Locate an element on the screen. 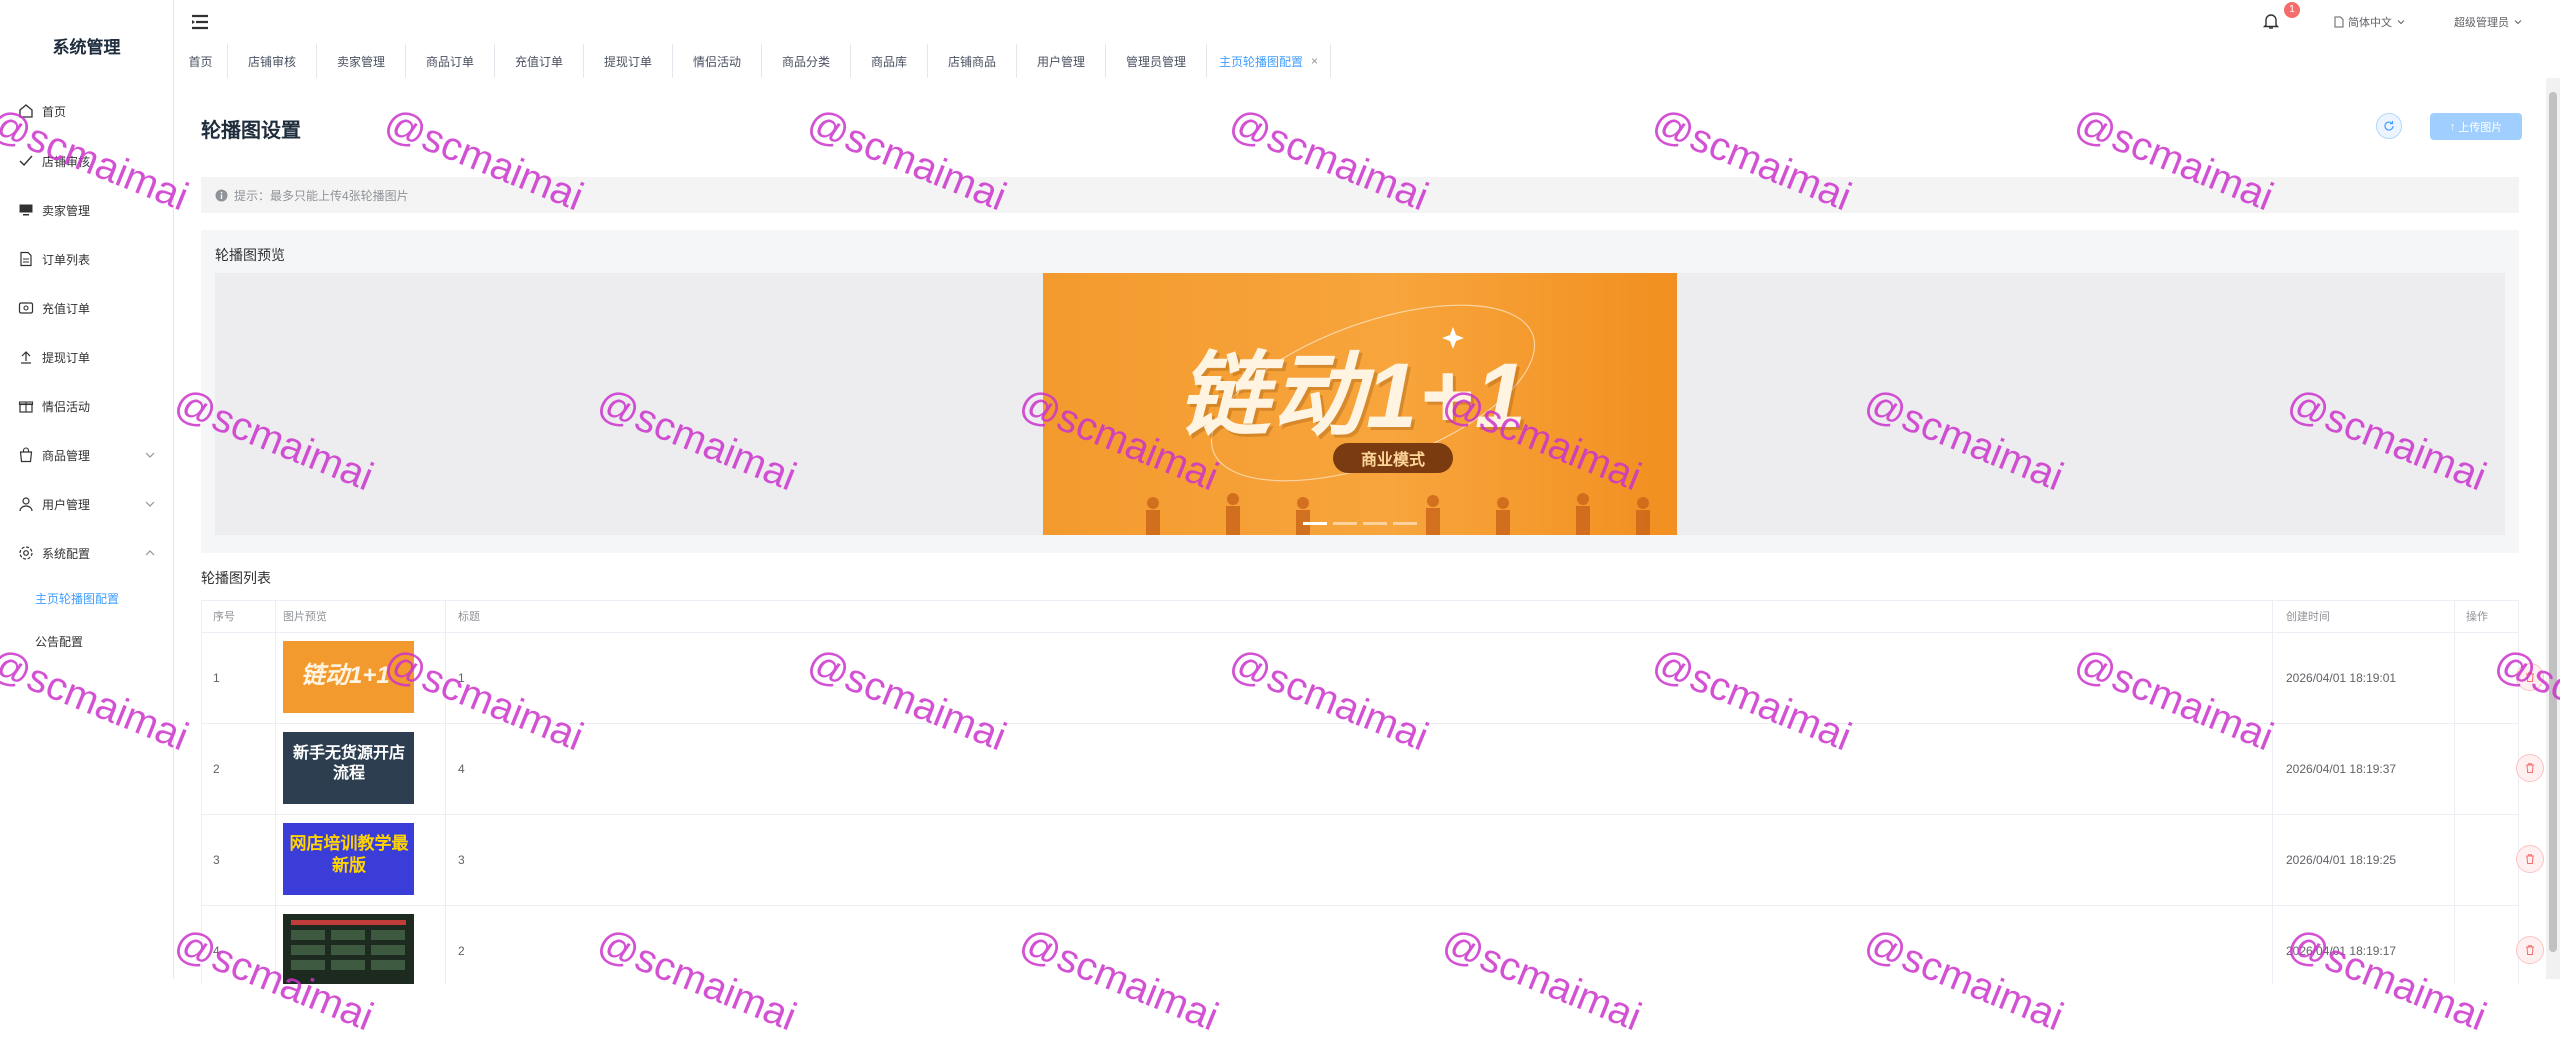  row-thumbnail: 网店培训教学最新版 is located at coordinates (348, 859).